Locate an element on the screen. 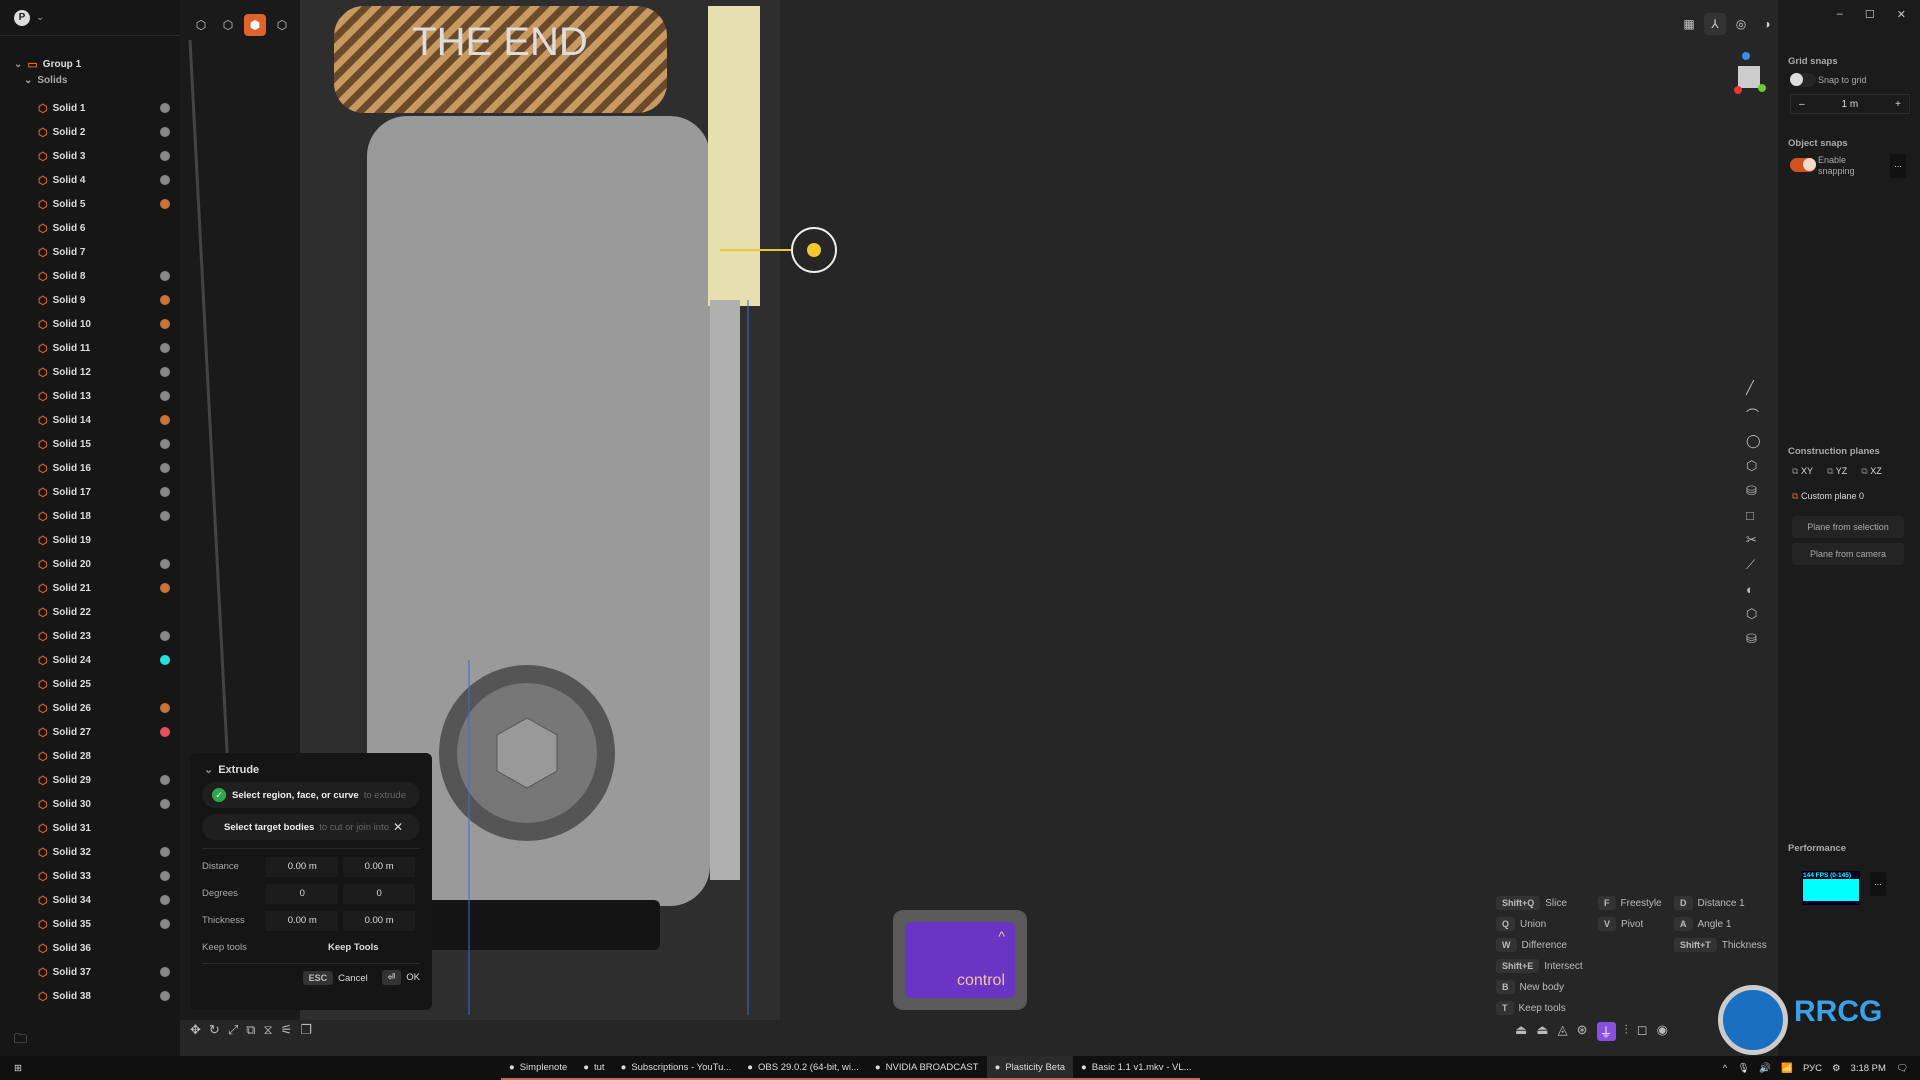 This screenshot has width=1920, height=1080. extrude-icon: ⏏ is located at coordinates (1521, 1031).